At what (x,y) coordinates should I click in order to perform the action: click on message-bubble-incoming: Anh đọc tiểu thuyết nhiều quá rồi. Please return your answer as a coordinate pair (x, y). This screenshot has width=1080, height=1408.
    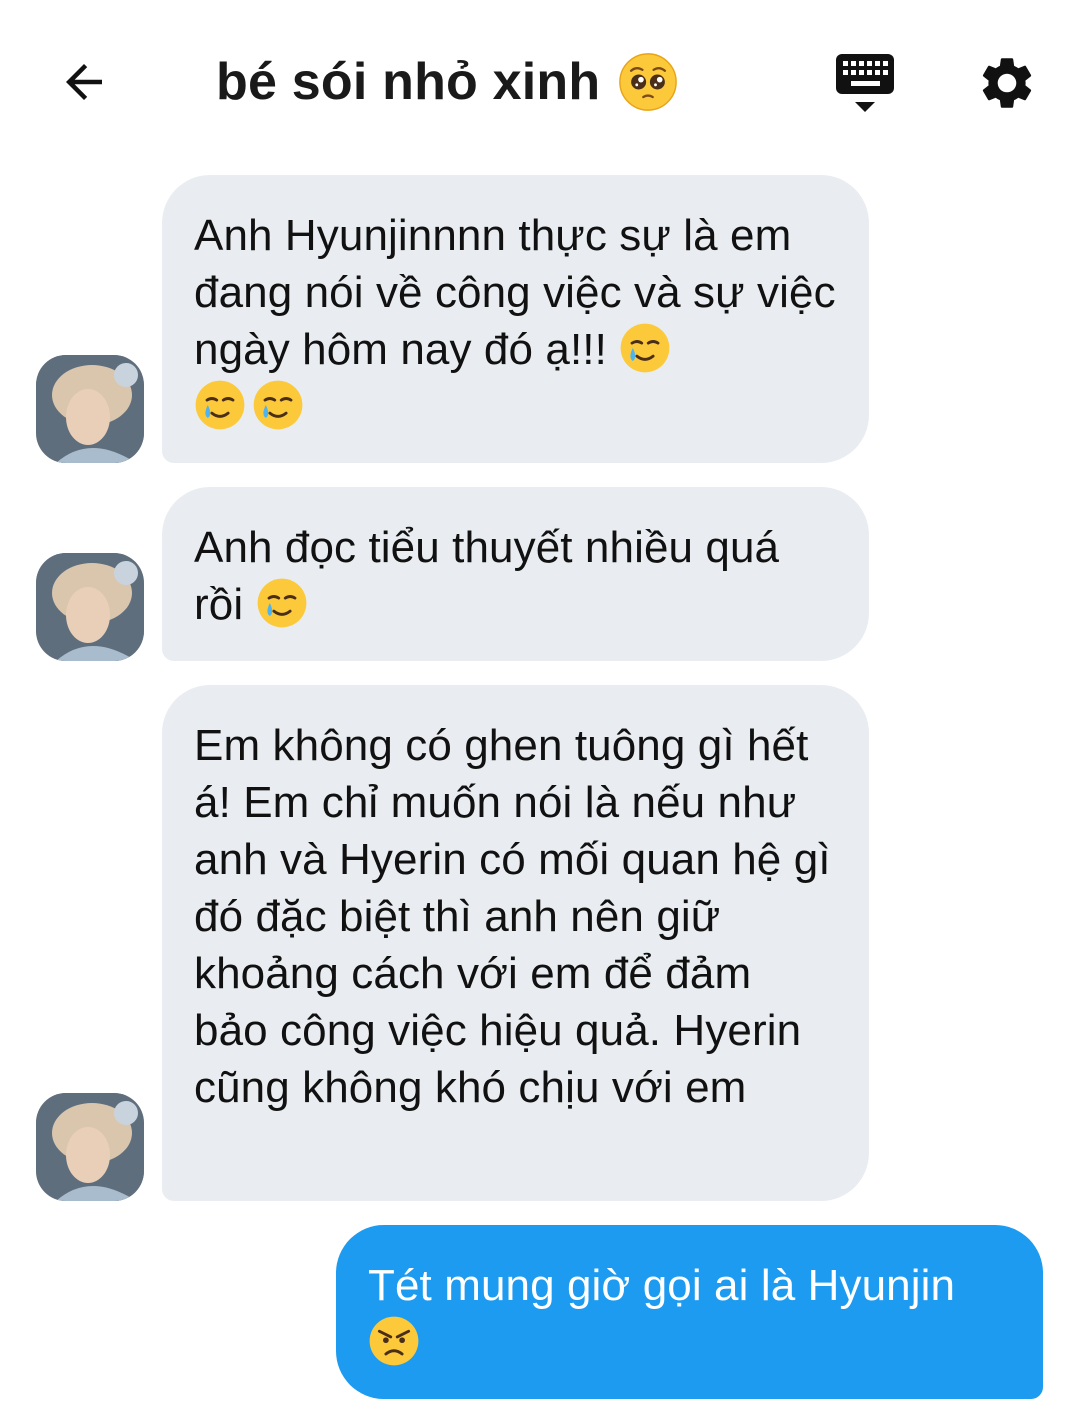
    Looking at the image, I should click on (515, 574).